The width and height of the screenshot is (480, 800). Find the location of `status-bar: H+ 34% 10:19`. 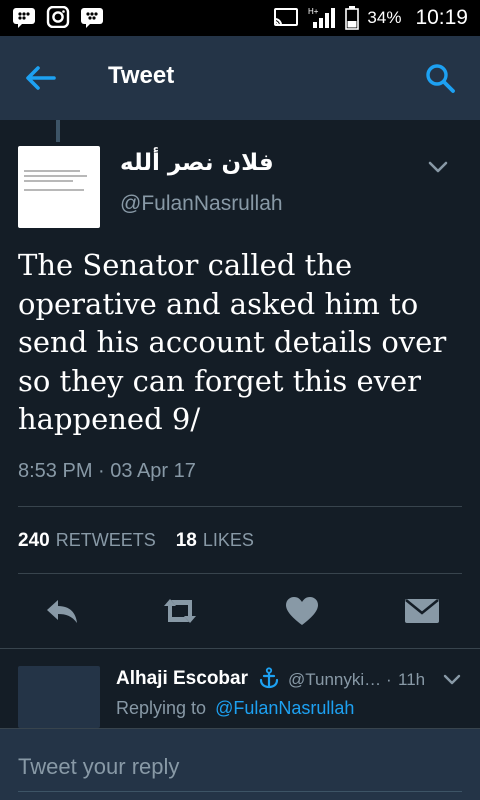

status-bar: H+ 34% 10:19 is located at coordinates (240, 18).